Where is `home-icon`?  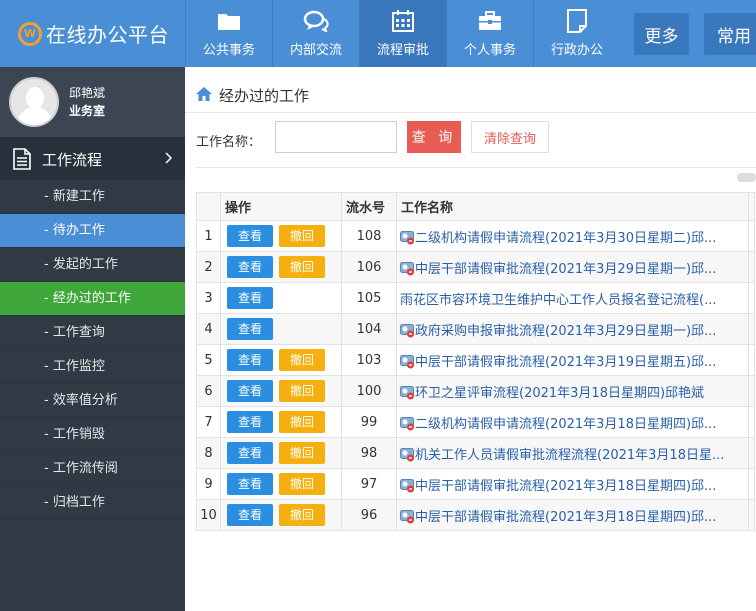 home-icon is located at coordinates (204, 96).